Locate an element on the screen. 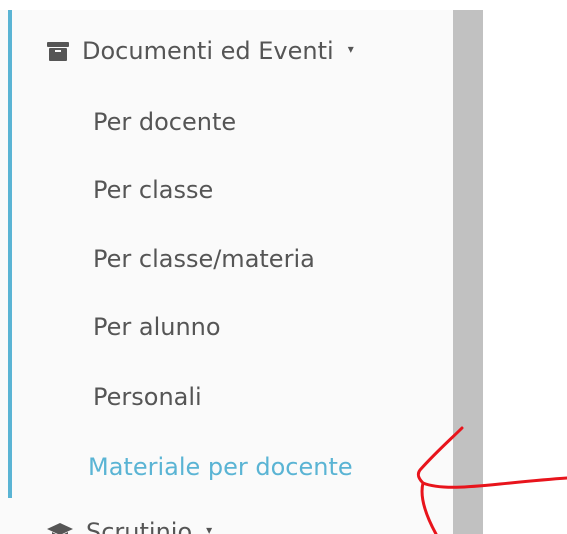 The height and width of the screenshot is (534, 567). active-section-indicator is located at coordinates (10, 254).